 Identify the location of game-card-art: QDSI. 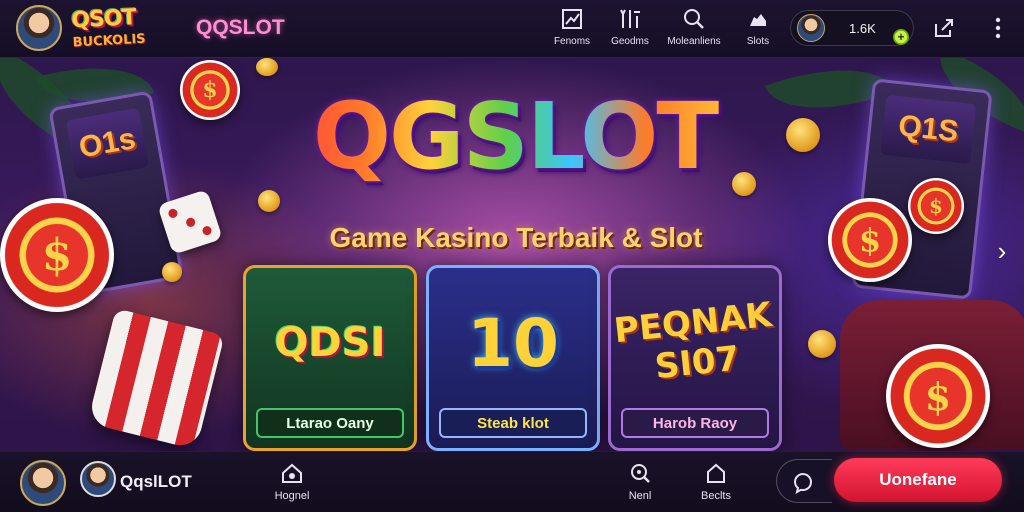
(330, 343).